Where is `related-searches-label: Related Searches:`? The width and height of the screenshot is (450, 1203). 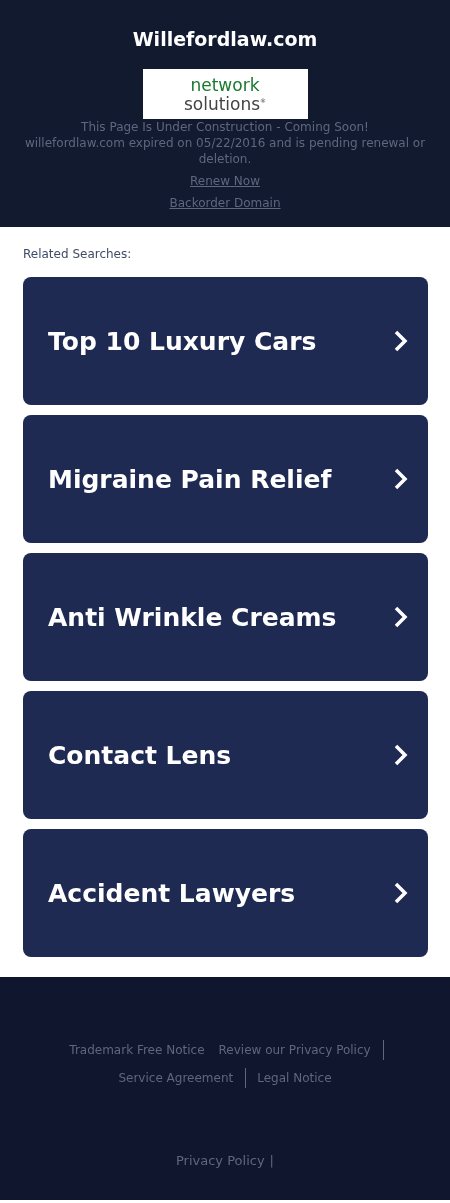 related-searches-label: Related Searches: is located at coordinates (78, 254).